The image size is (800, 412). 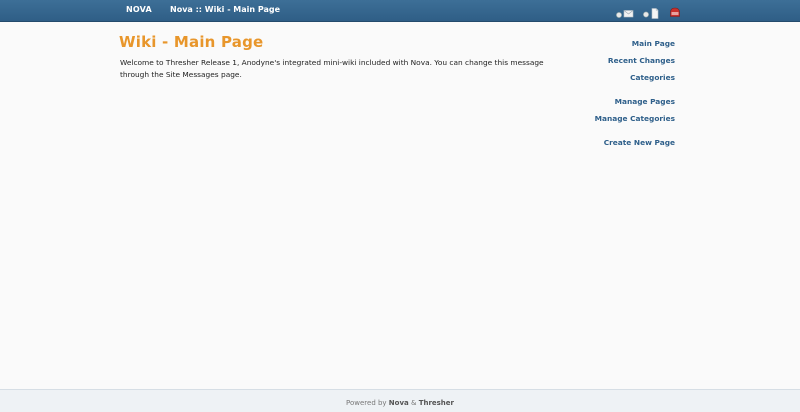 I want to click on page-title-bar: Nova :: Wiki - Main Page, so click(x=225, y=9).